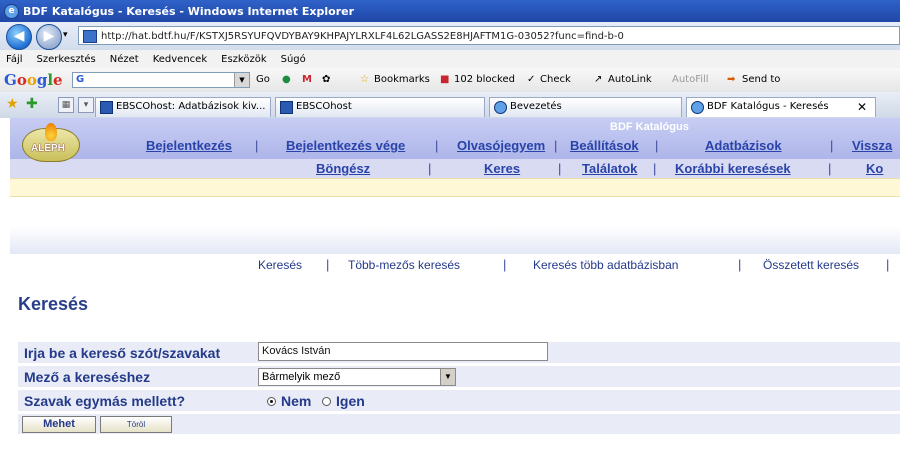 The image size is (900, 450). What do you see at coordinates (781, 107) in the screenshot?
I see `tab-bdf-katalogus: BDF Katalógus - Keresés ✕` at bounding box center [781, 107].